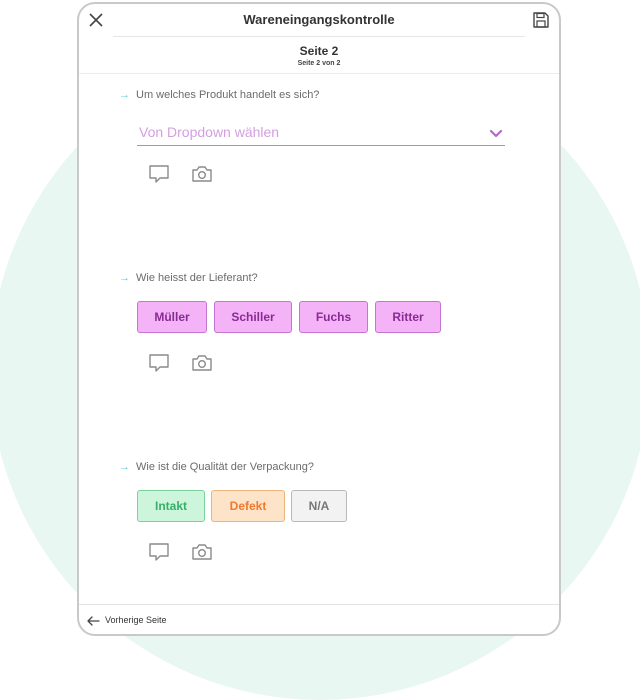 The image size is (640, 700). What do you see at coordinates (93, 620) in the screenshot?
I see `arrow-left-icon` at bounding box center [93, 620].